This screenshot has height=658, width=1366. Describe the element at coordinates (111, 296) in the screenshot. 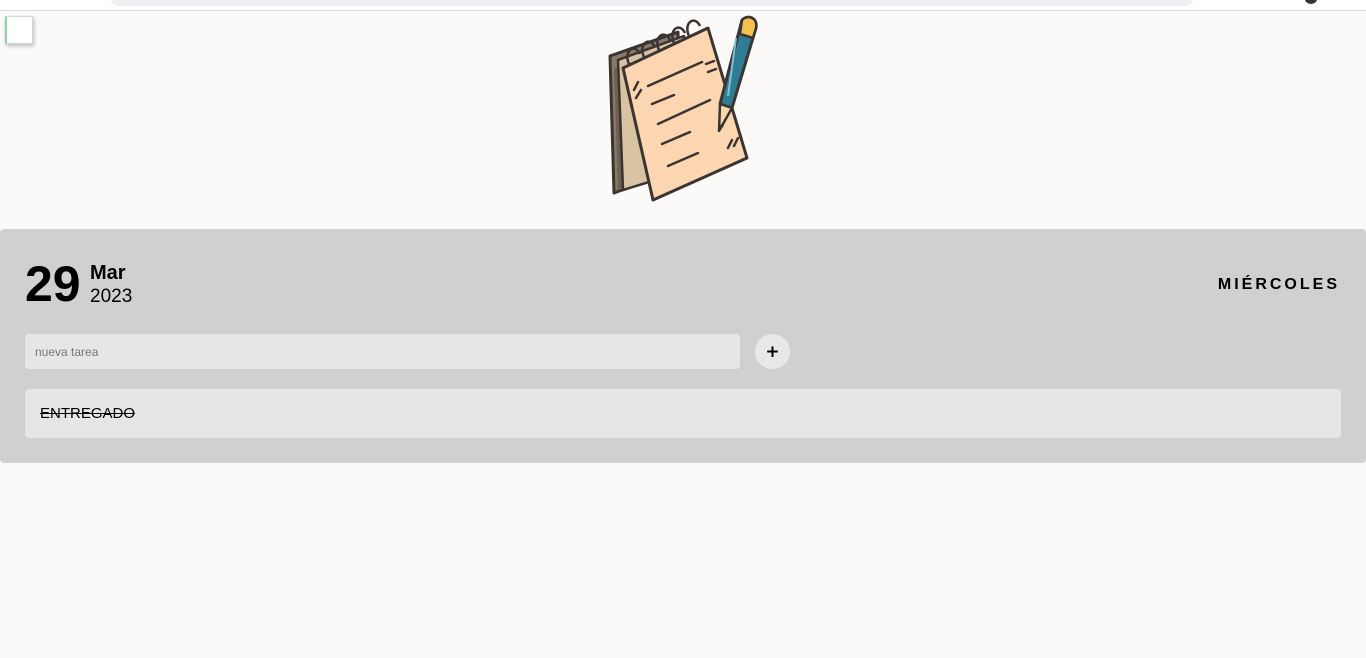

I see `date-year: 2023` at that location.